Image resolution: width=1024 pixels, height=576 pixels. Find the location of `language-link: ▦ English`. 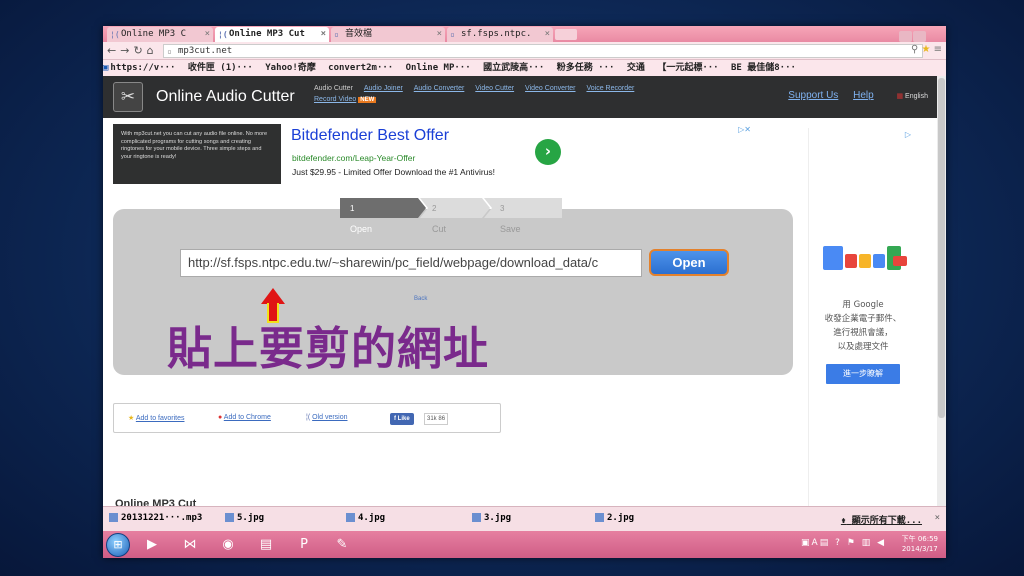

language-link: ▦ English is located at coordinates (912, 96).